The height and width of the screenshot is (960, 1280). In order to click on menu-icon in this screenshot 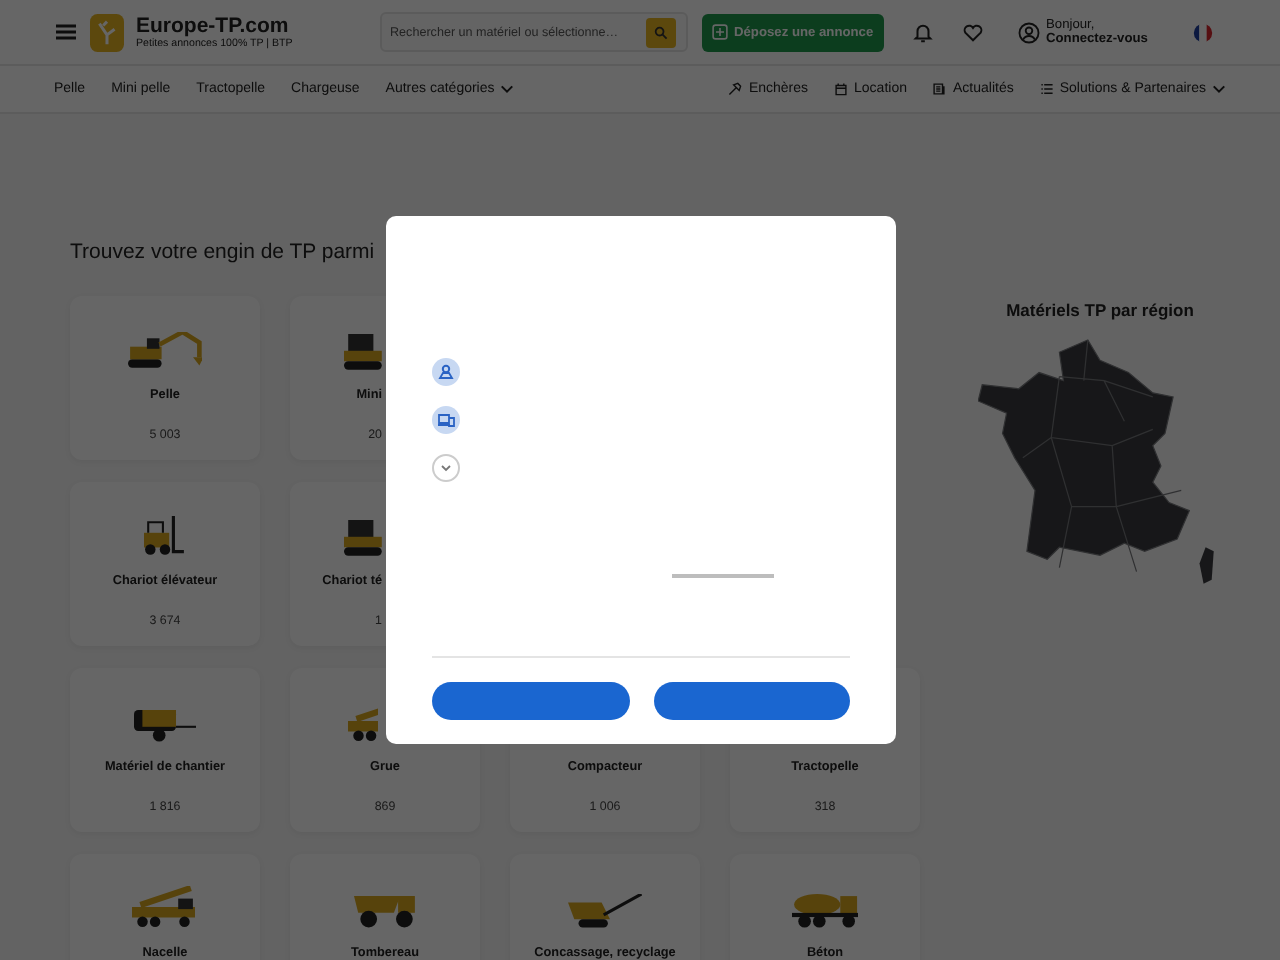, I will do `click(66, 32)`.